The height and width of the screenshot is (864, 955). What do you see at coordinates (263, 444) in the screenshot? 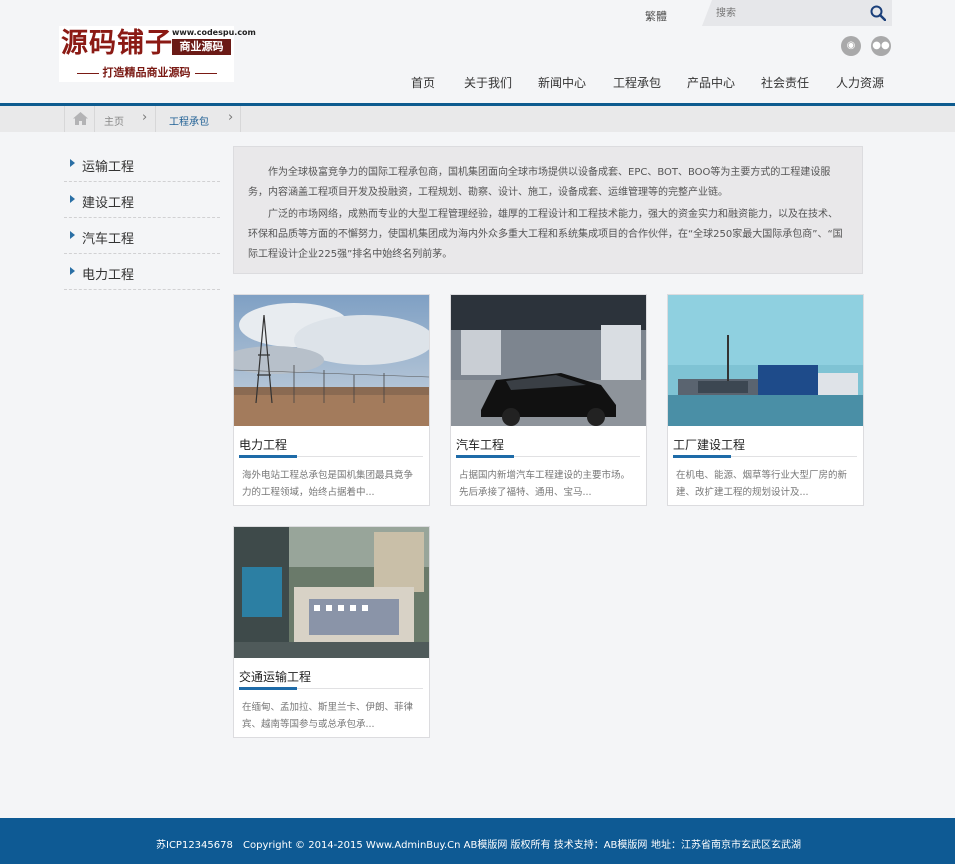
I see `card-title: 电力工程` at bounding box center [263, 444].